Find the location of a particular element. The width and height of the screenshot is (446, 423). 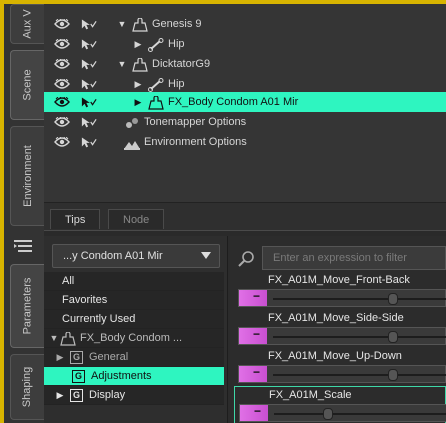

parameter-group-item: ▶ G General is located at coordinates (134, 357).